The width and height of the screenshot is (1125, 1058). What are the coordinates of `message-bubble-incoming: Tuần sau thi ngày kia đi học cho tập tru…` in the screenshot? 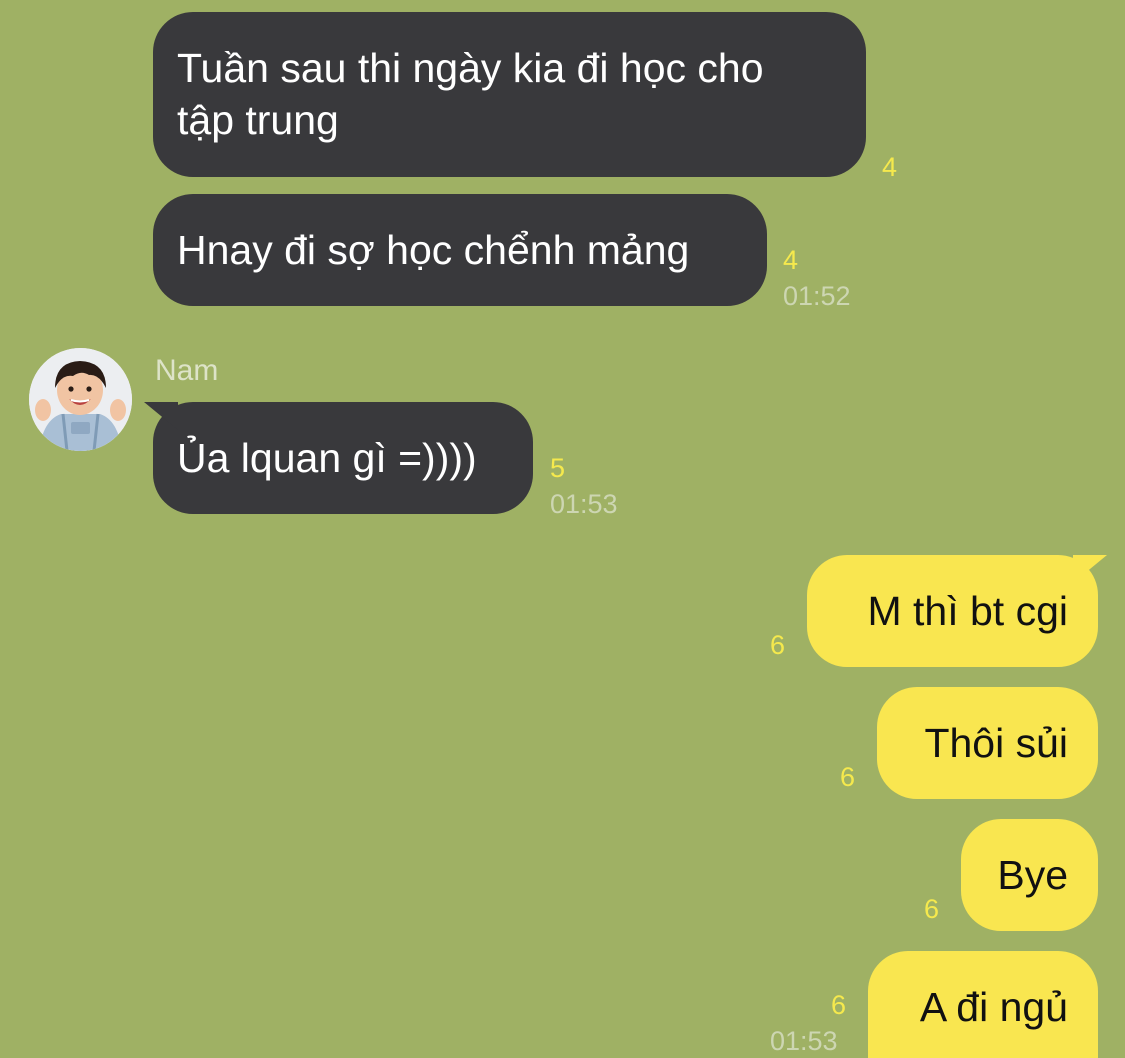 It's located at (509, 94).